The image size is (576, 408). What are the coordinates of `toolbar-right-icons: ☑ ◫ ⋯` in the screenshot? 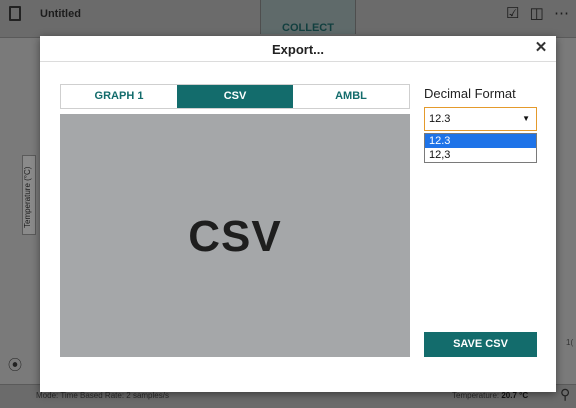 It's located at (539, 13).